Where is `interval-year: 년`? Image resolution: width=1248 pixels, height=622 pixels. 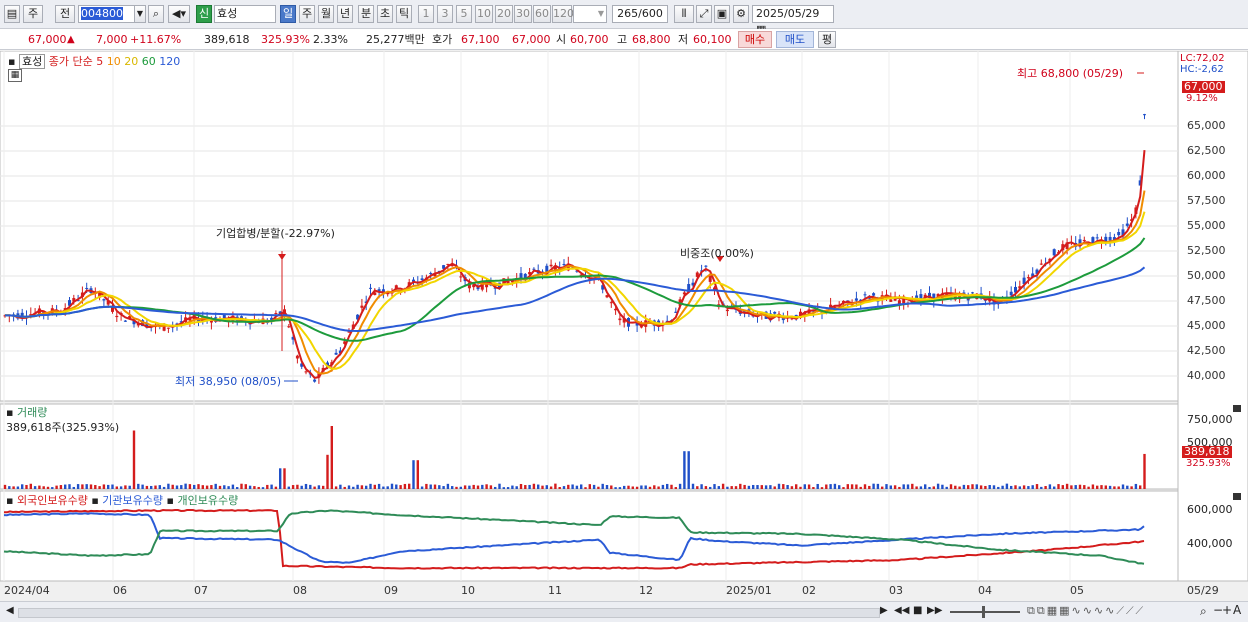
interval-year: 년 is located at coordinates (345, 14).